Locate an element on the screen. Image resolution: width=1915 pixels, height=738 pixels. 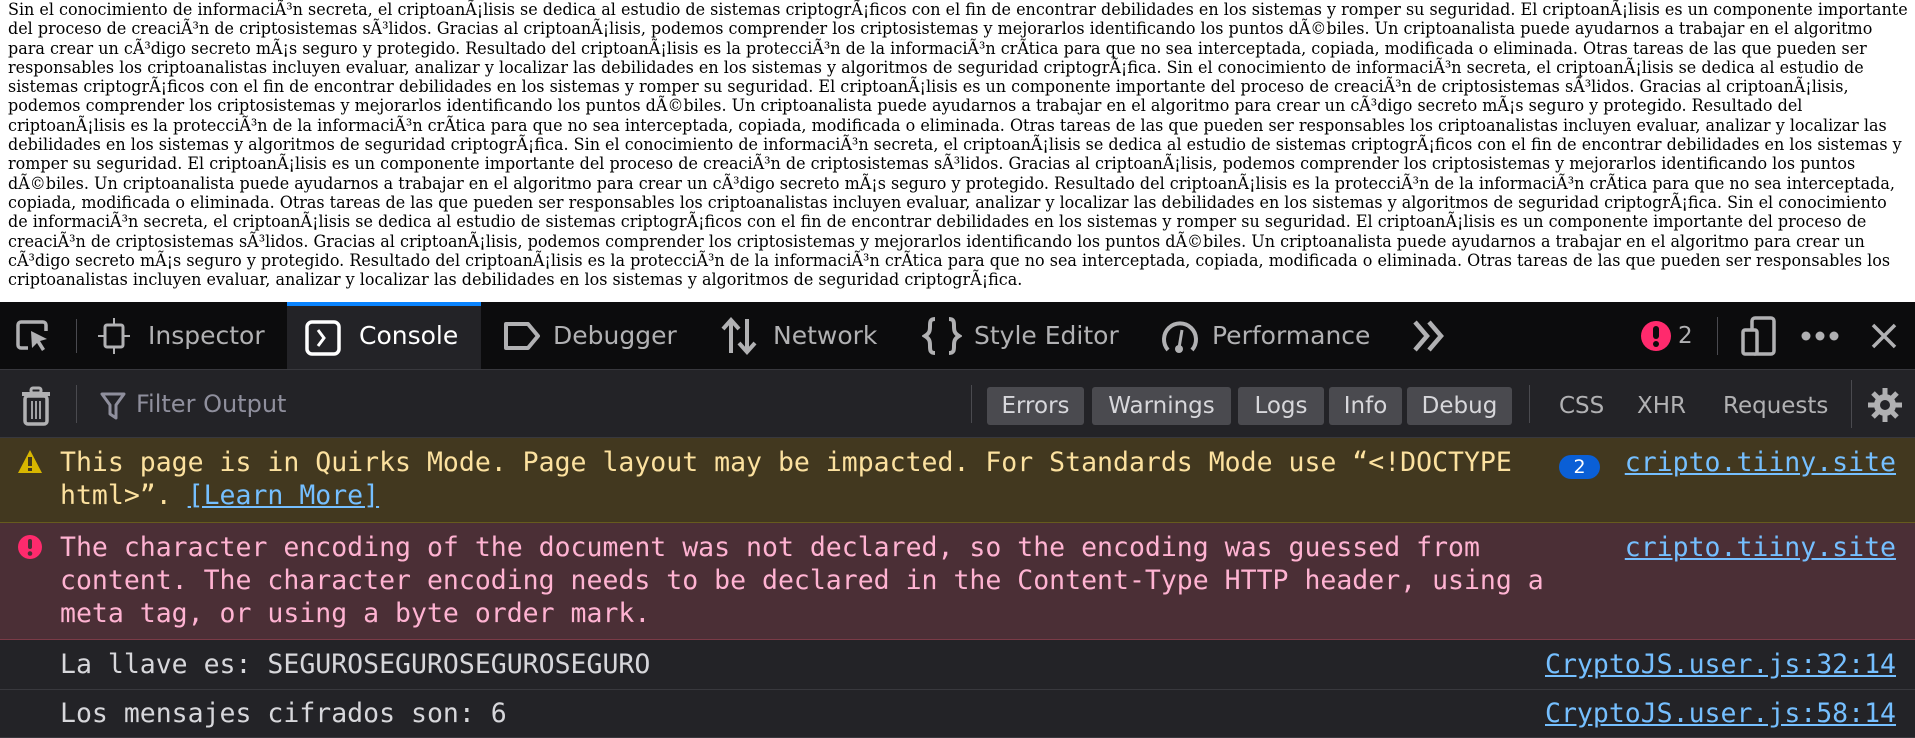
filter-warnings-button: Warnings is located at coordinates (1161, 406).